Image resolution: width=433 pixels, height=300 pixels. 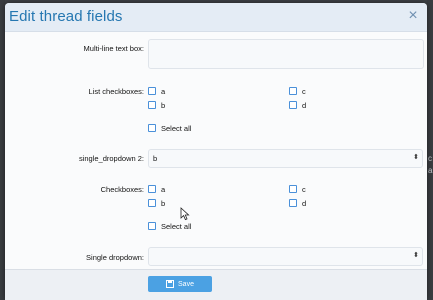 I want to click on save-button-label: Save, so click(x=186, y=284).